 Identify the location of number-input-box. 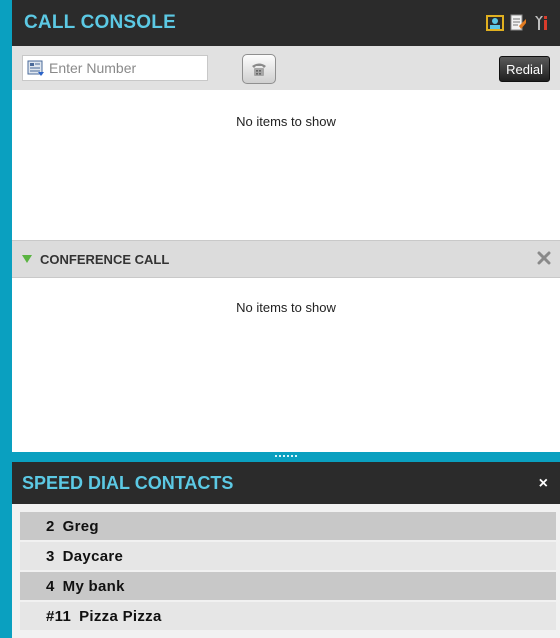
(115, 68).